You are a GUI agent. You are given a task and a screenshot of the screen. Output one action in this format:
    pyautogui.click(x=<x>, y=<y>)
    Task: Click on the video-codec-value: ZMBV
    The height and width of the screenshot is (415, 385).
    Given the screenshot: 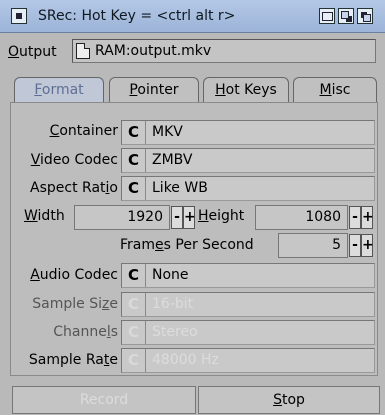 What is the action you would take?
    pyautogui.click(x=172, y=160)
    